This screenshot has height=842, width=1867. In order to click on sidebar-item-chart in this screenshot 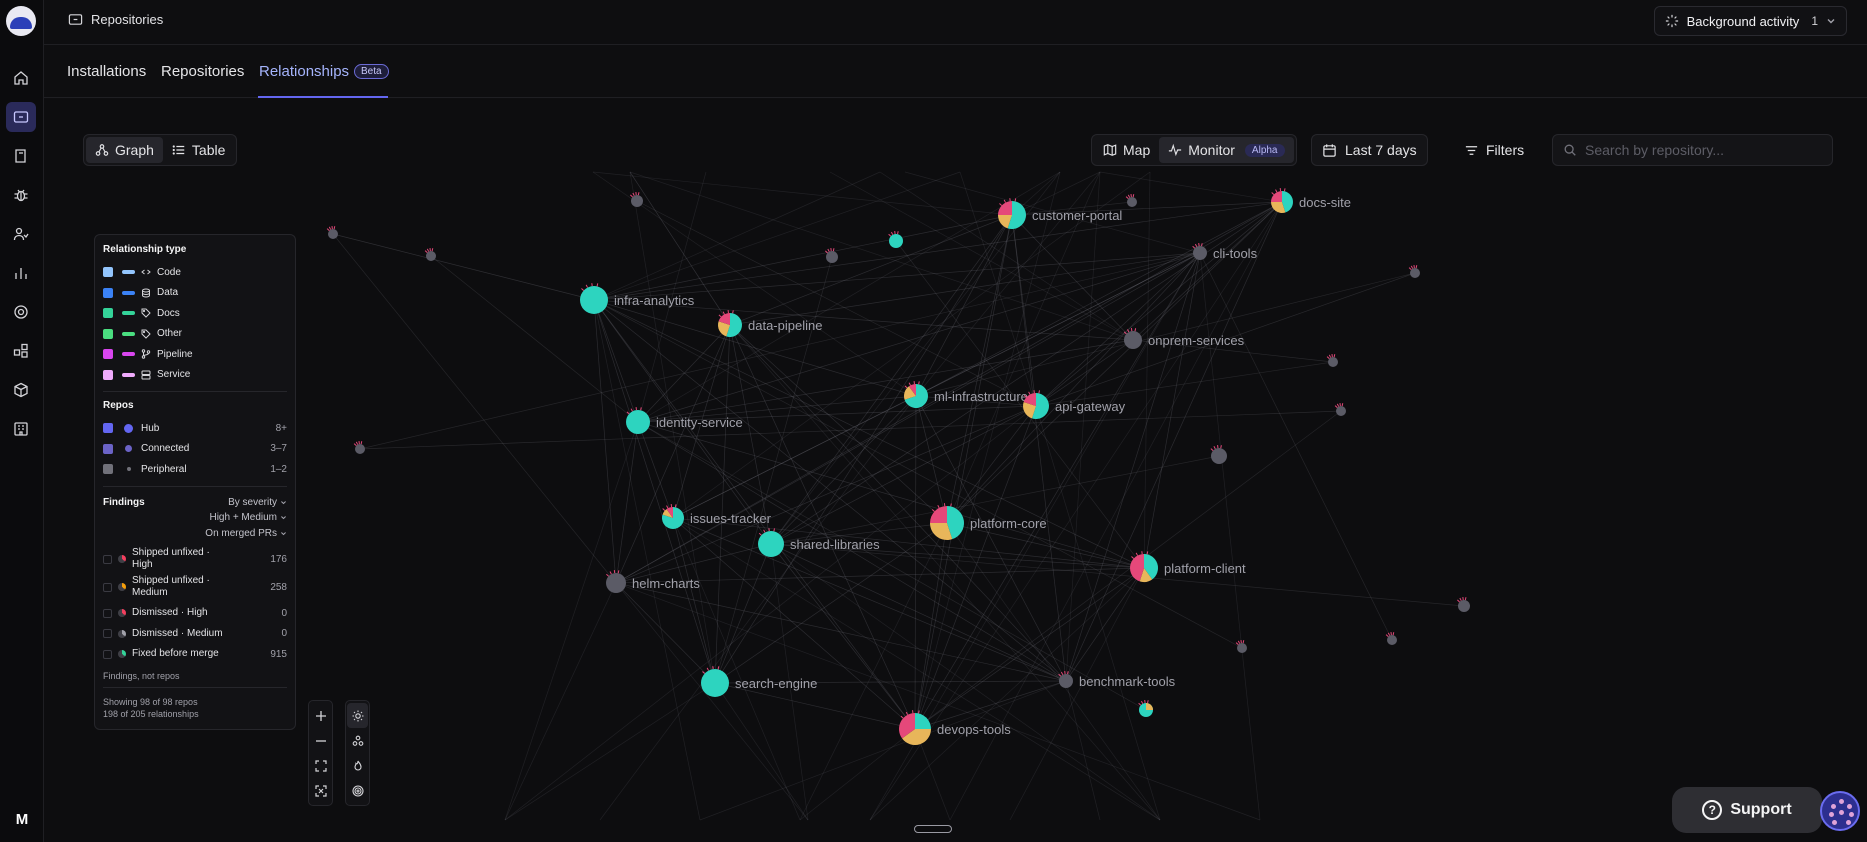, I will do `click(21, 273)`.